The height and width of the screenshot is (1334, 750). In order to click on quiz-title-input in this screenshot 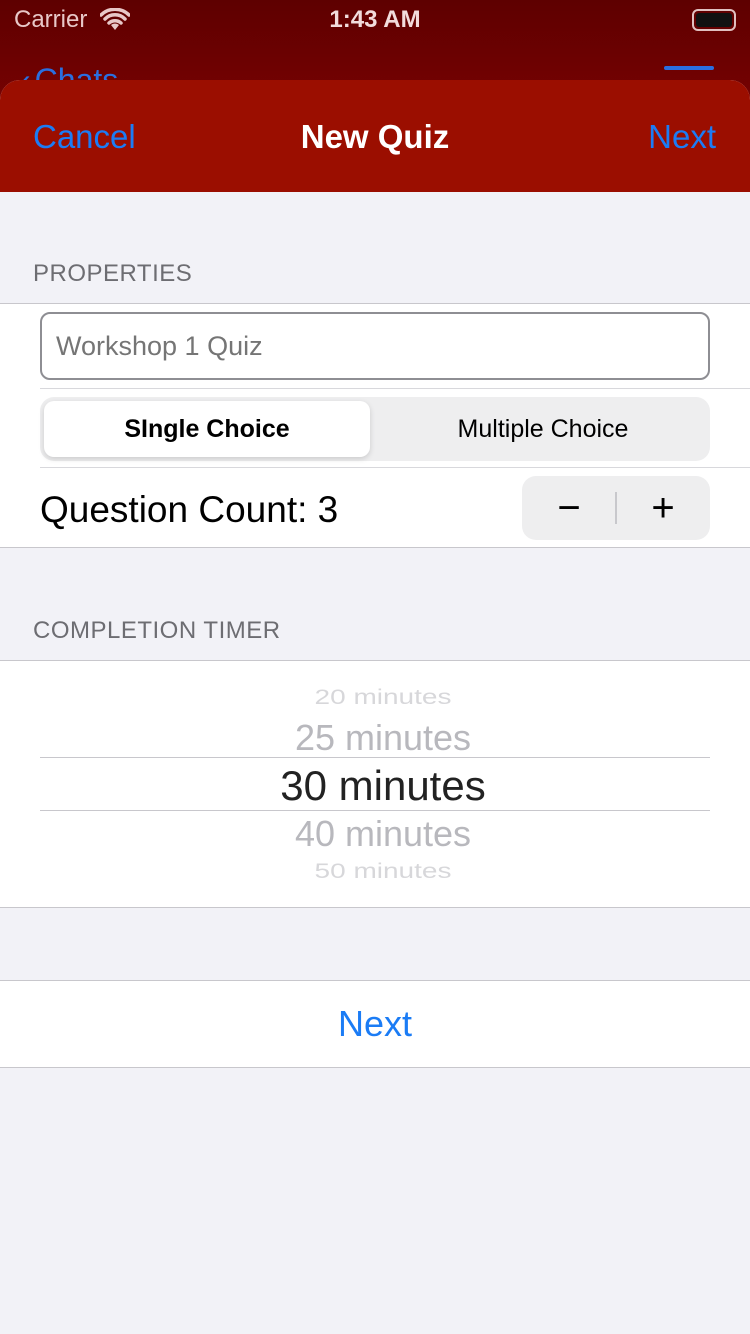, I will do `click(375, 346)`.